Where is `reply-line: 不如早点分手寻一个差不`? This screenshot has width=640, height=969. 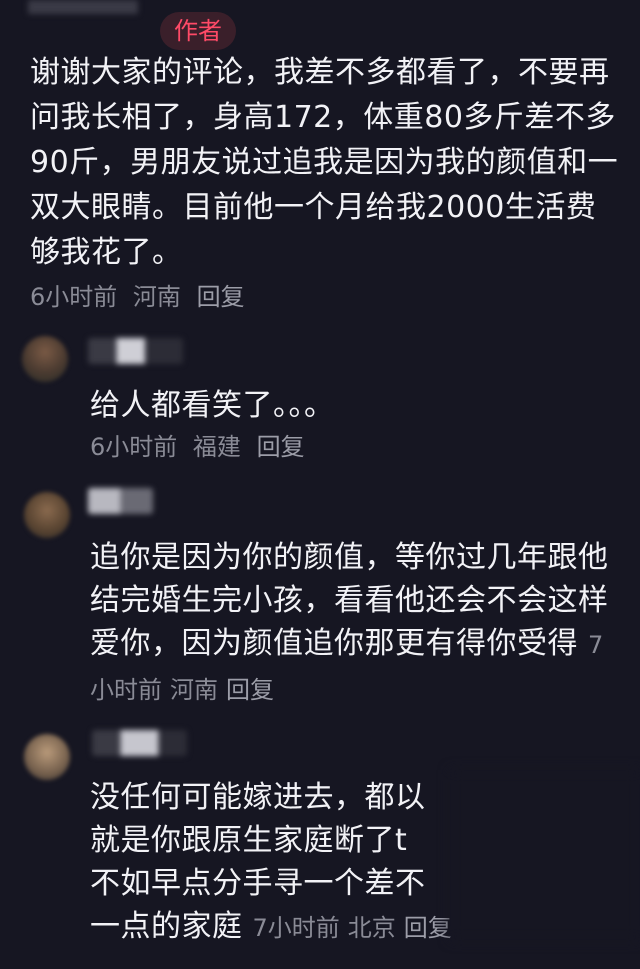
reply-line: 不如早点分手寻一个差不 is located at coordinates (258, 883).